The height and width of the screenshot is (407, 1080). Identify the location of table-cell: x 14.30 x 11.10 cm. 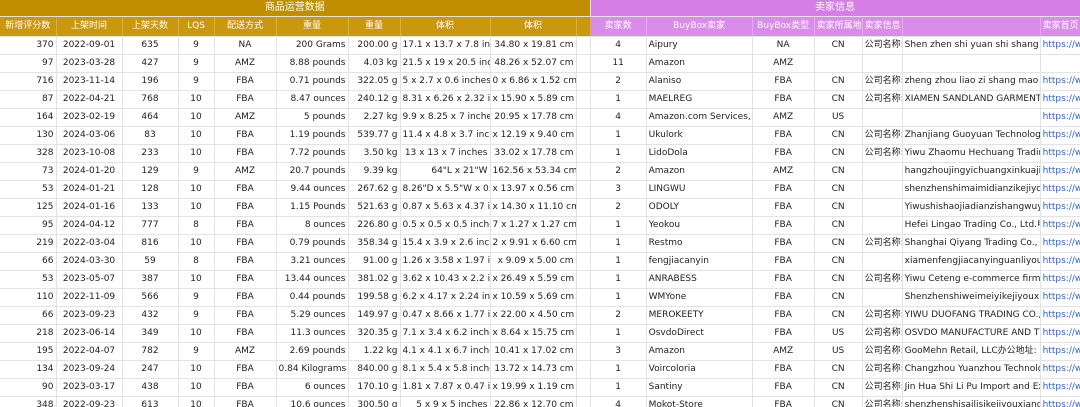
(533, 207).